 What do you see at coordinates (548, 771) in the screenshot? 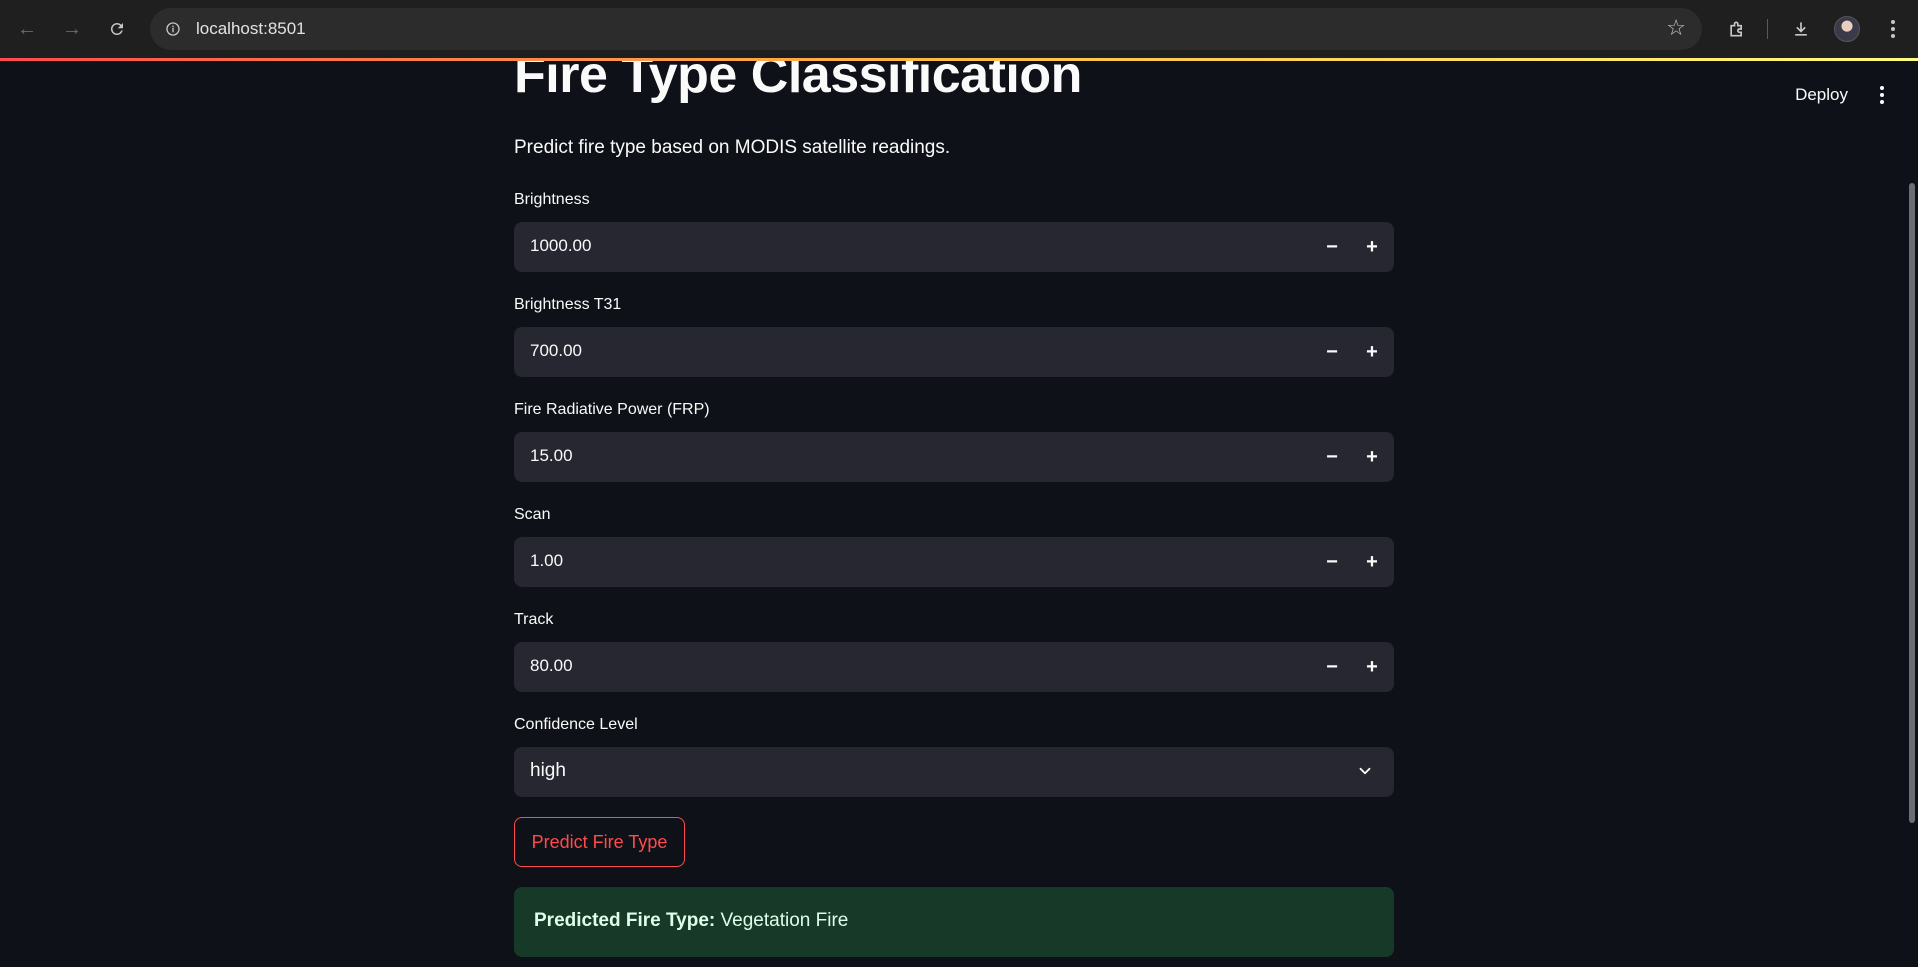
I see `confidence-selected-value: high` at bounding box center [548, 771].